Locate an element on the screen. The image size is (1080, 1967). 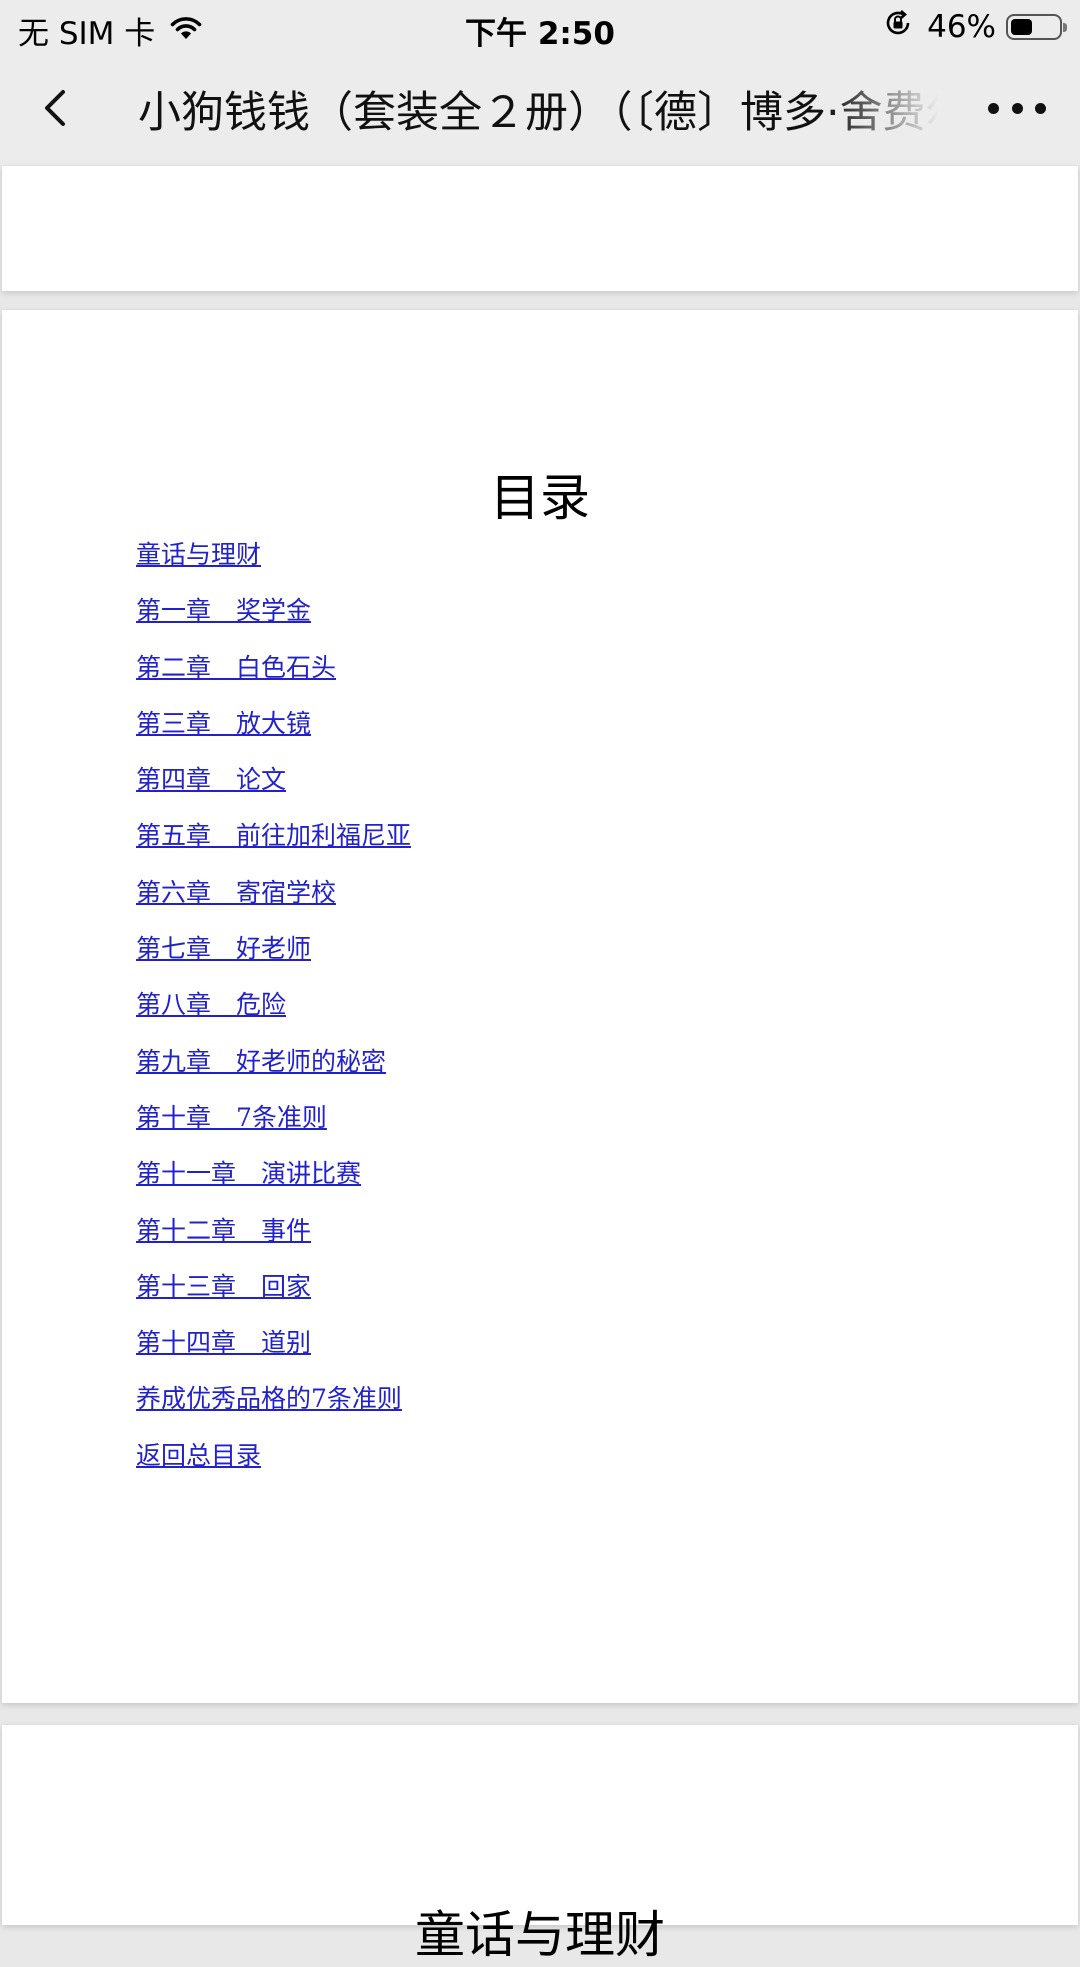
toc-item: 养成优秀品格的7条准则 is located at coordinates (273, 1407).